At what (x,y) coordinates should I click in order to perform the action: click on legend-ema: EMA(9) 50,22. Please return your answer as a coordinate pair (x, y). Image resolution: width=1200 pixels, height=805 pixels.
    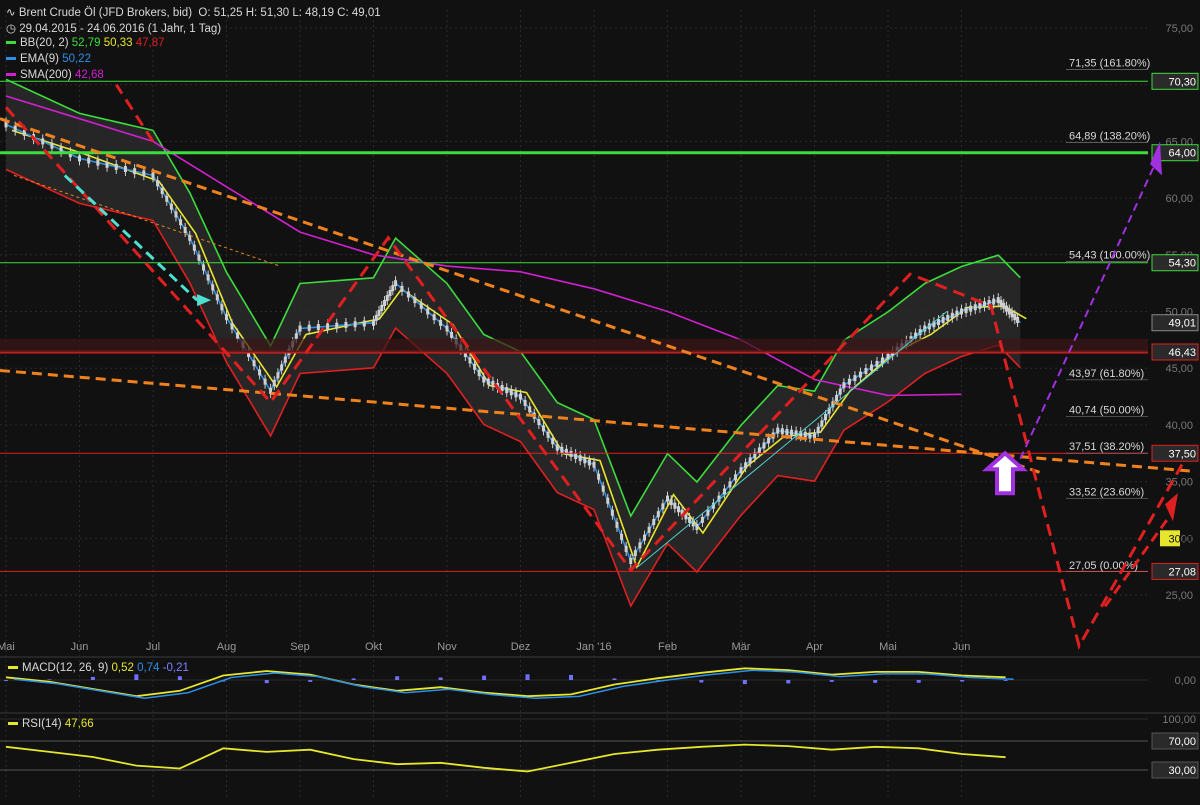
    Looking at the image, I should click on (48, 59).